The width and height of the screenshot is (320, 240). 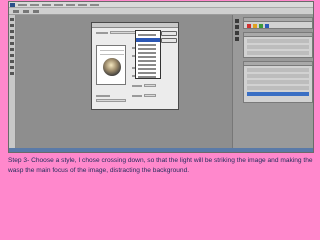 I want to click on zoom-tool-icon, so click(x=12, y=73).